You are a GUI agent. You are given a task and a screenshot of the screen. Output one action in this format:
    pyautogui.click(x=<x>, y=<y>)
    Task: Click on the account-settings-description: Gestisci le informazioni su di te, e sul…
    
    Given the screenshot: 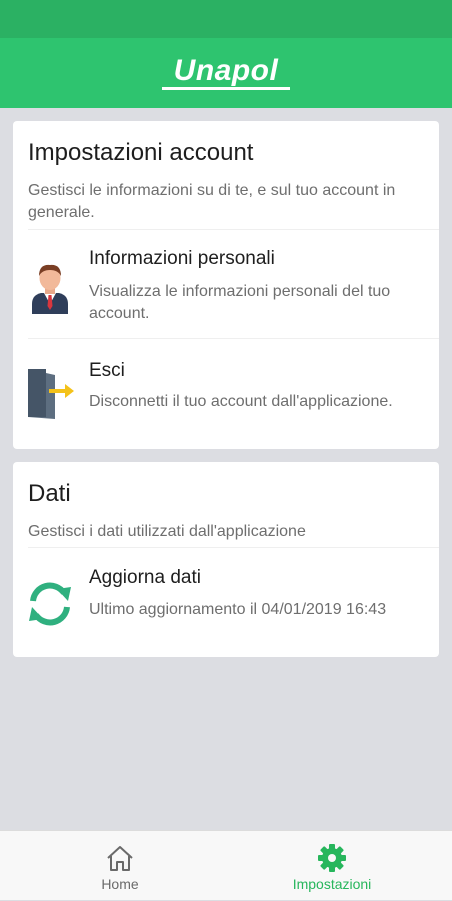 What is the action you would take?
    pyautogui.click(x=212, y=201)
    